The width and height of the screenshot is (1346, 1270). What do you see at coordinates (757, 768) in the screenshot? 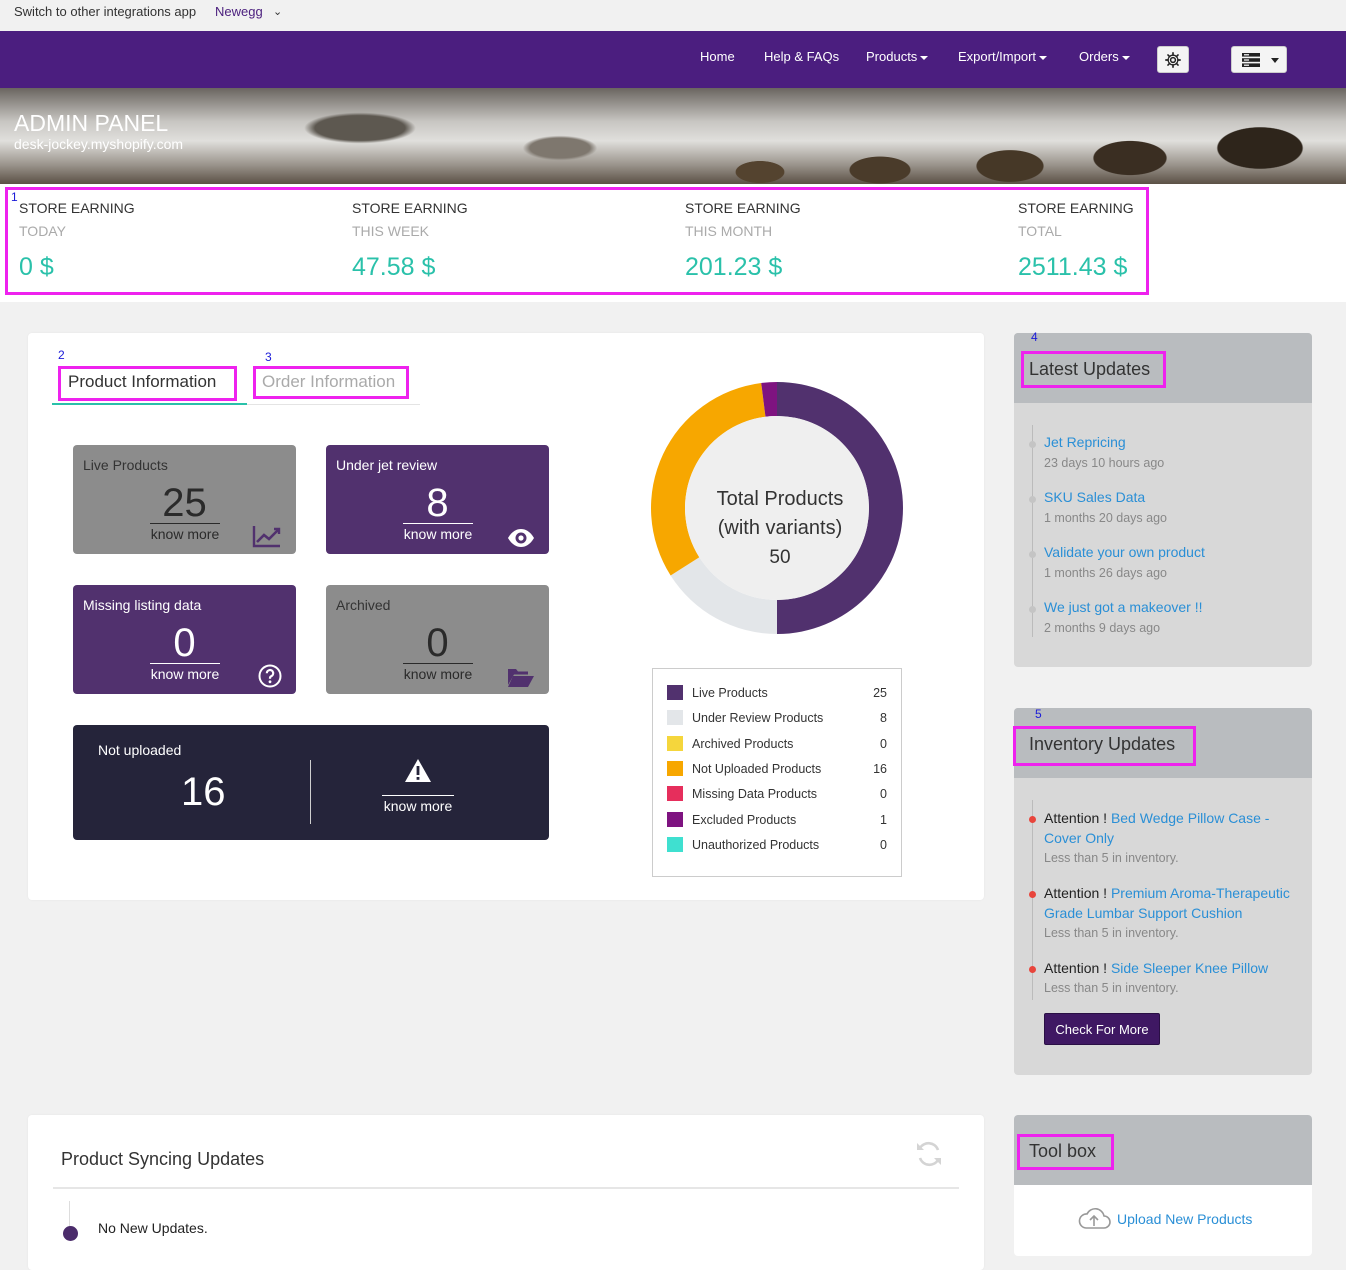
I see `legend-label: Not Uploaded Products` at bounding box center [757, 768].